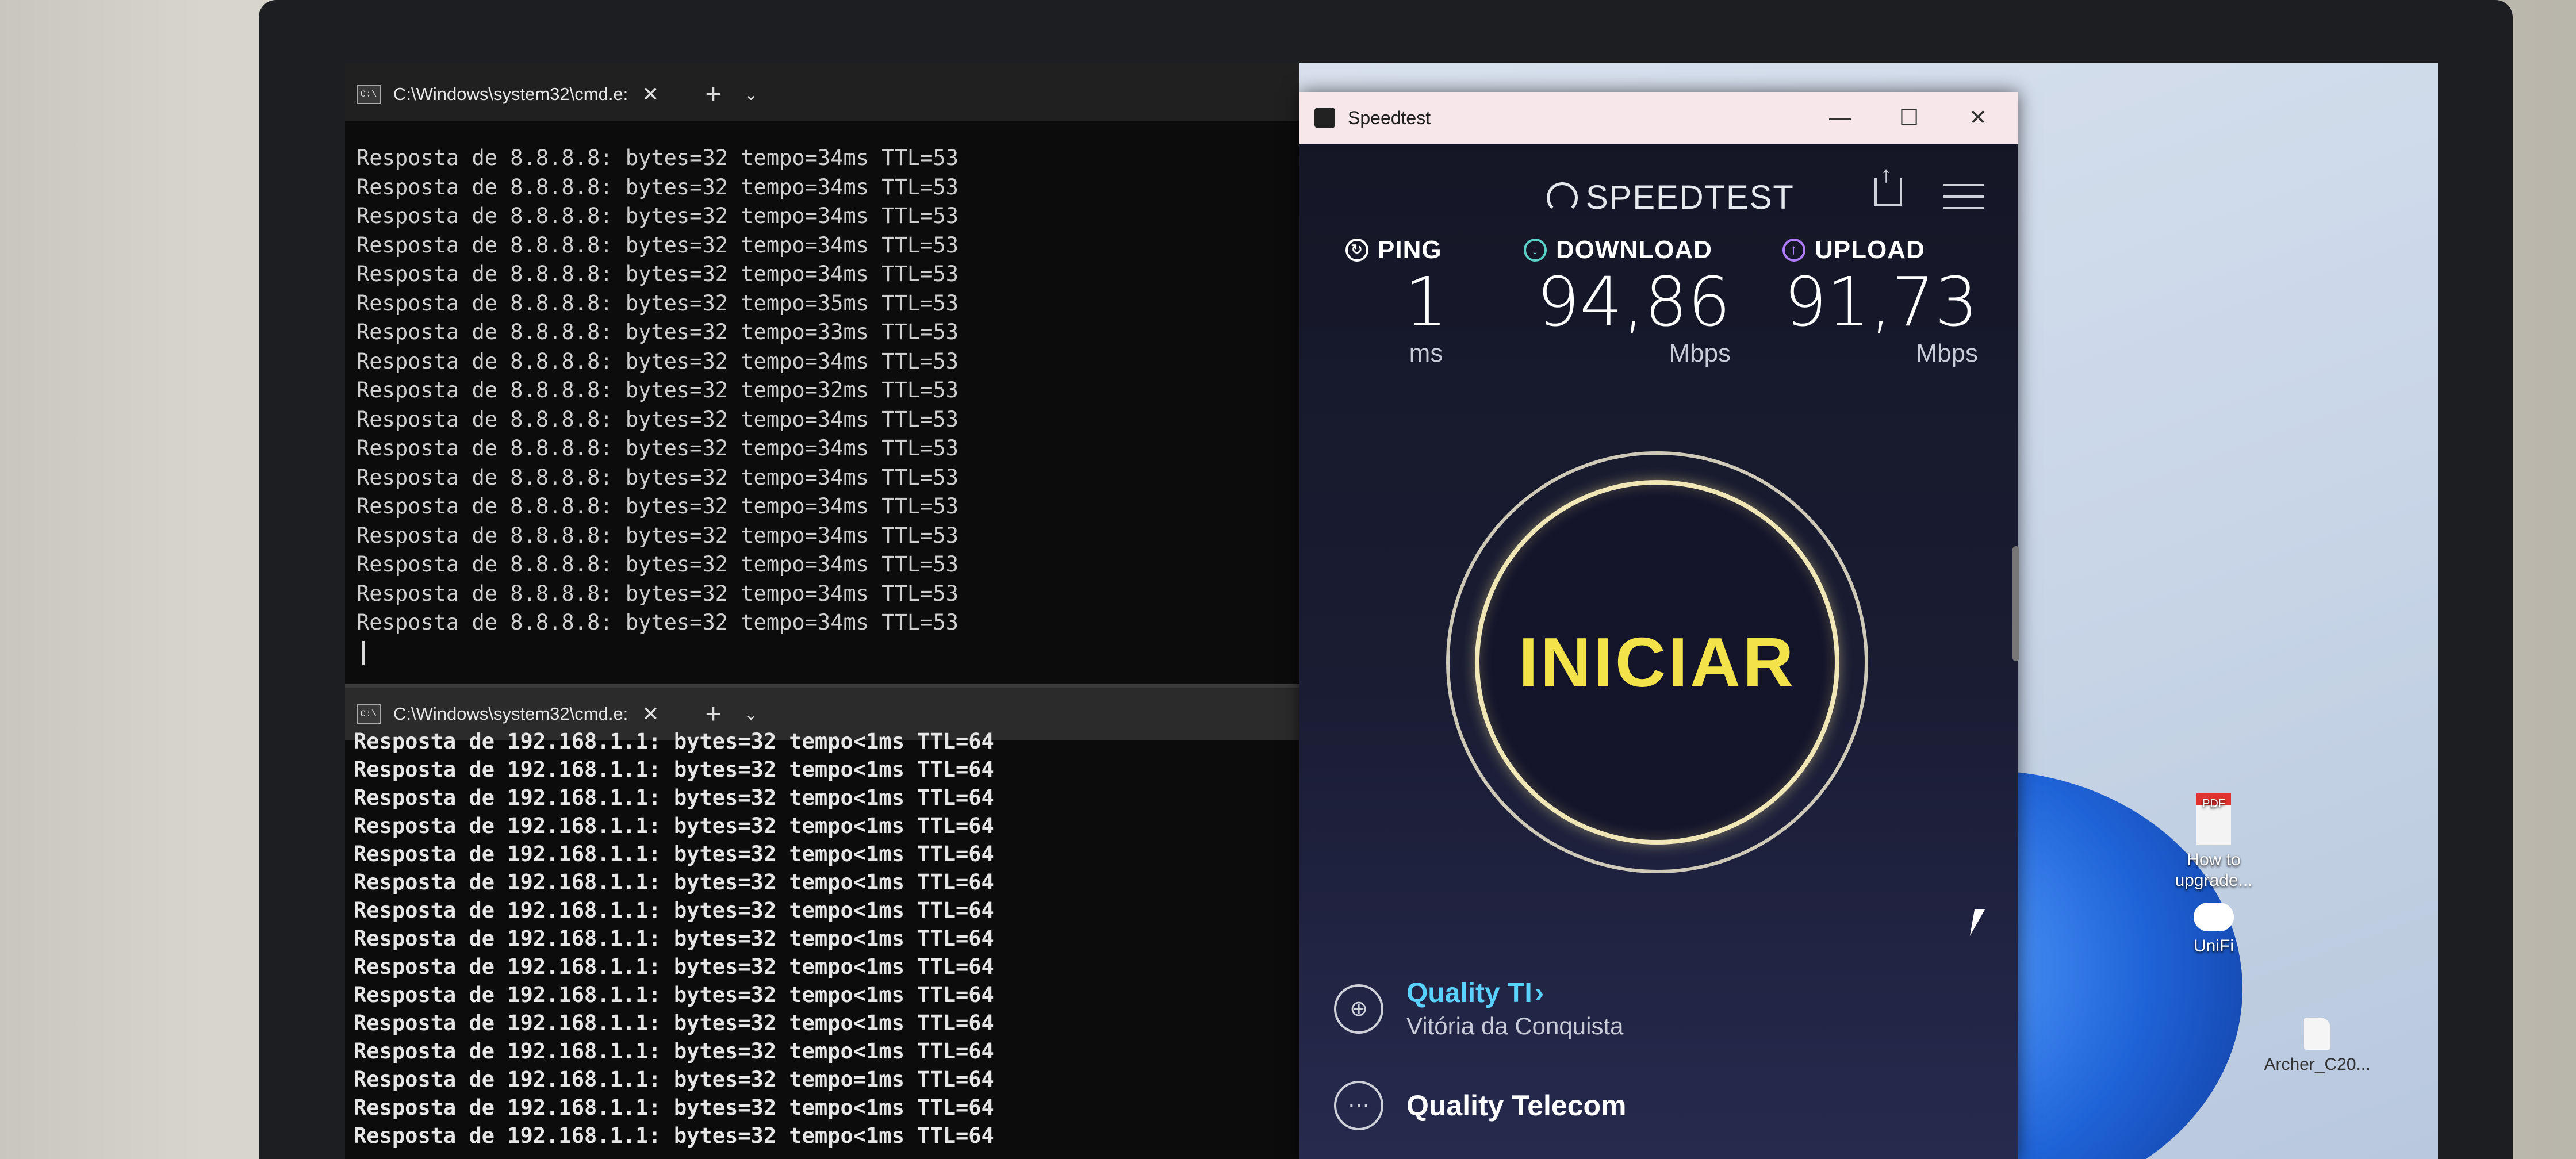 The image size is (2576, 1159). Describe the element at coordinates (1963, 198) in the screenshot. I see `settings-sliders-icon` at that location.